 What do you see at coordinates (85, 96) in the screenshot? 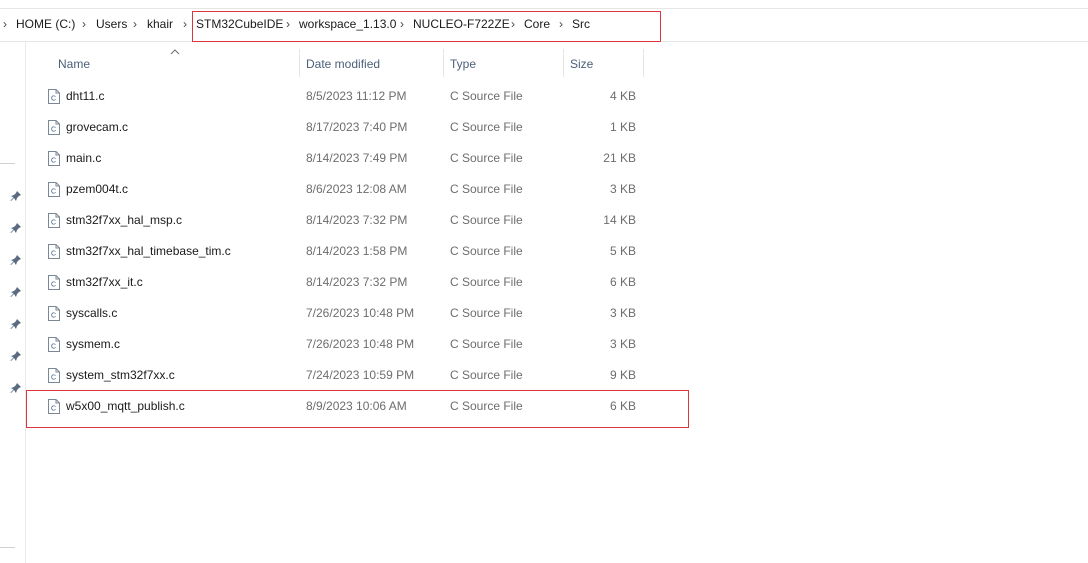
I see `file-name: dht11.c` at bounding box center [85, 96].